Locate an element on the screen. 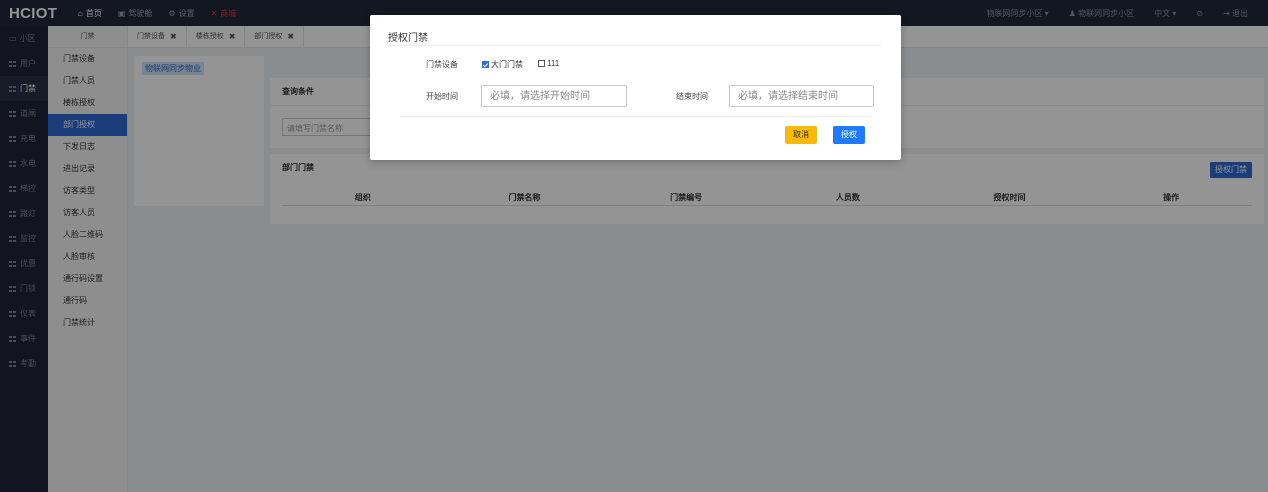 The image size is (1268, 492). device-checkbox-gate: 大门门禁 is located at coordinates (502, 64).